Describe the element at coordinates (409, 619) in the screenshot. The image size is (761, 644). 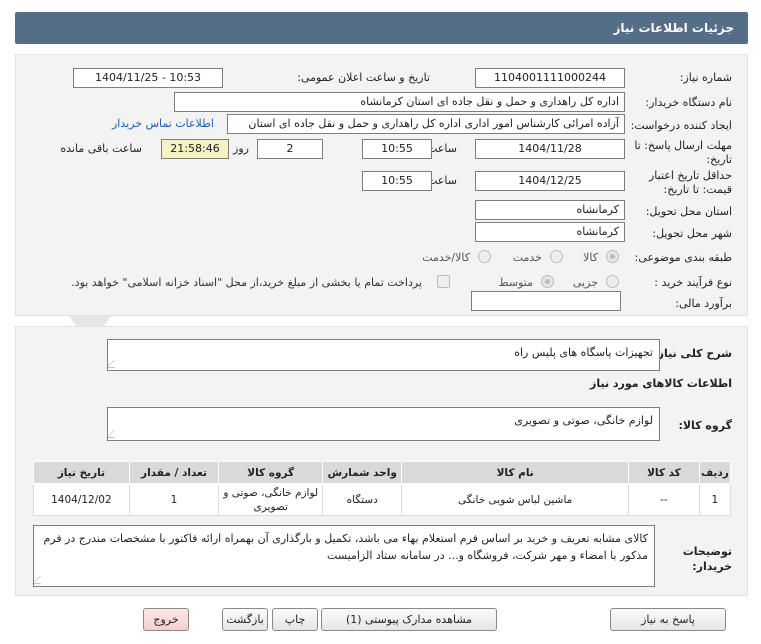
I see `attachments-button: مشاهده مدارک پیوستی (1)` at that location.